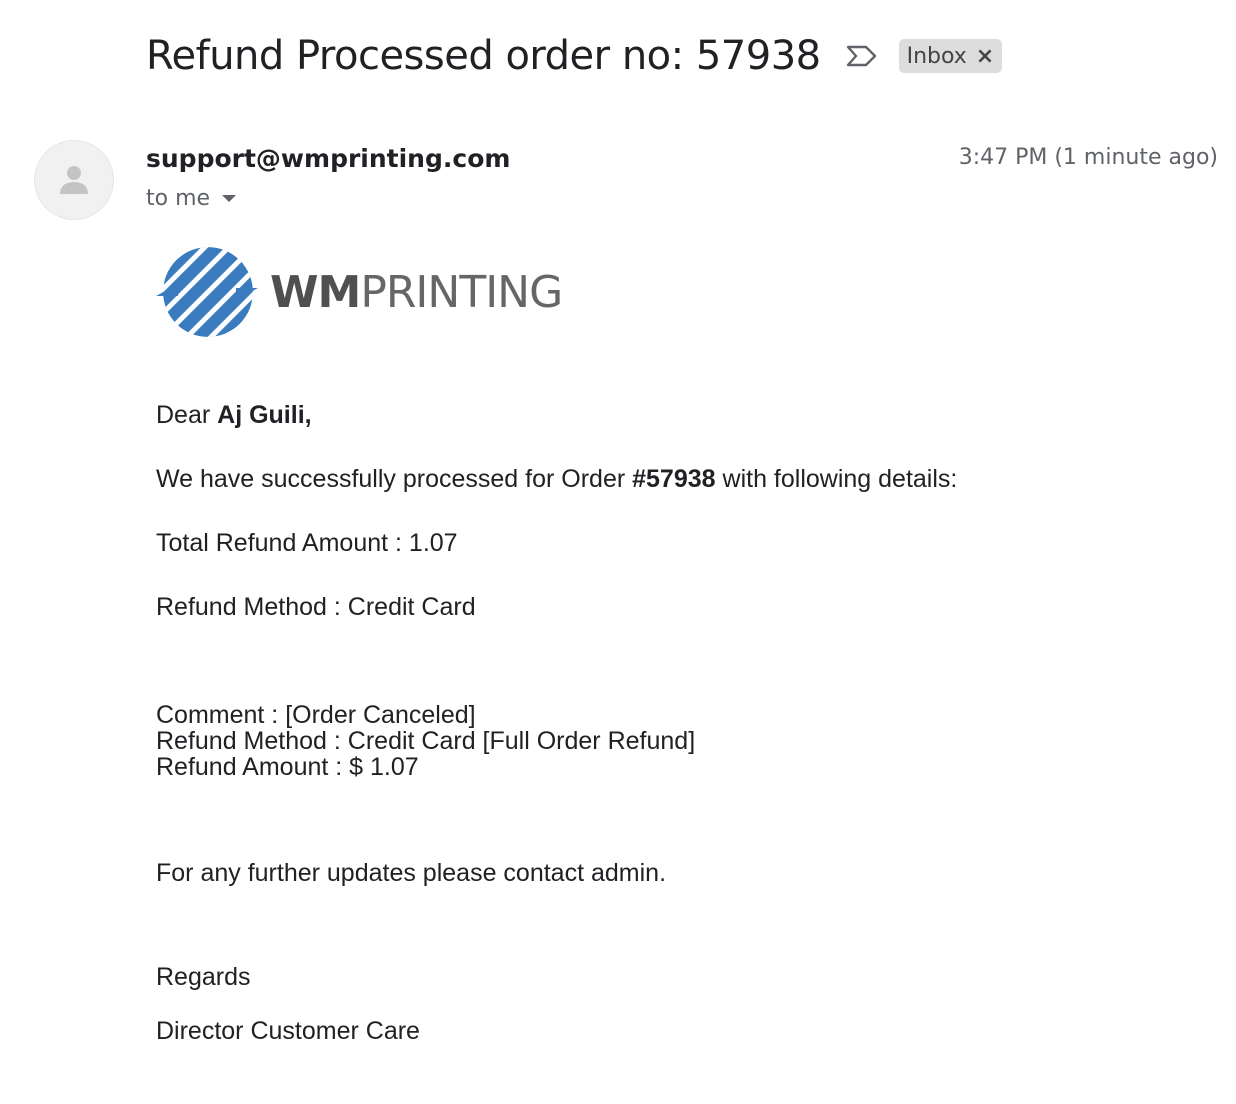  What do you see at coordinates (229, 198) in the screenshot?
I see `chevron-down-icon` at bounding box center [229, 198].